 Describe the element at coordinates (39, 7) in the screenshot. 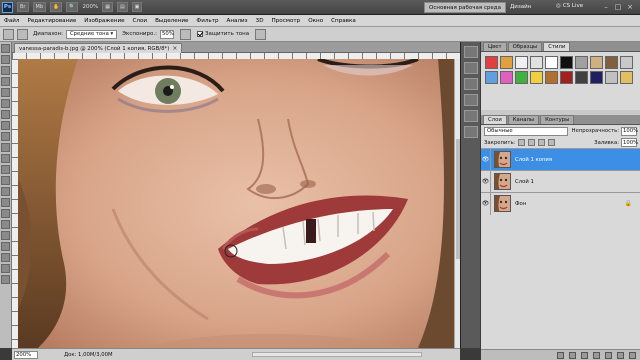

I see `mini-bridge-icon: Mb` at that location.